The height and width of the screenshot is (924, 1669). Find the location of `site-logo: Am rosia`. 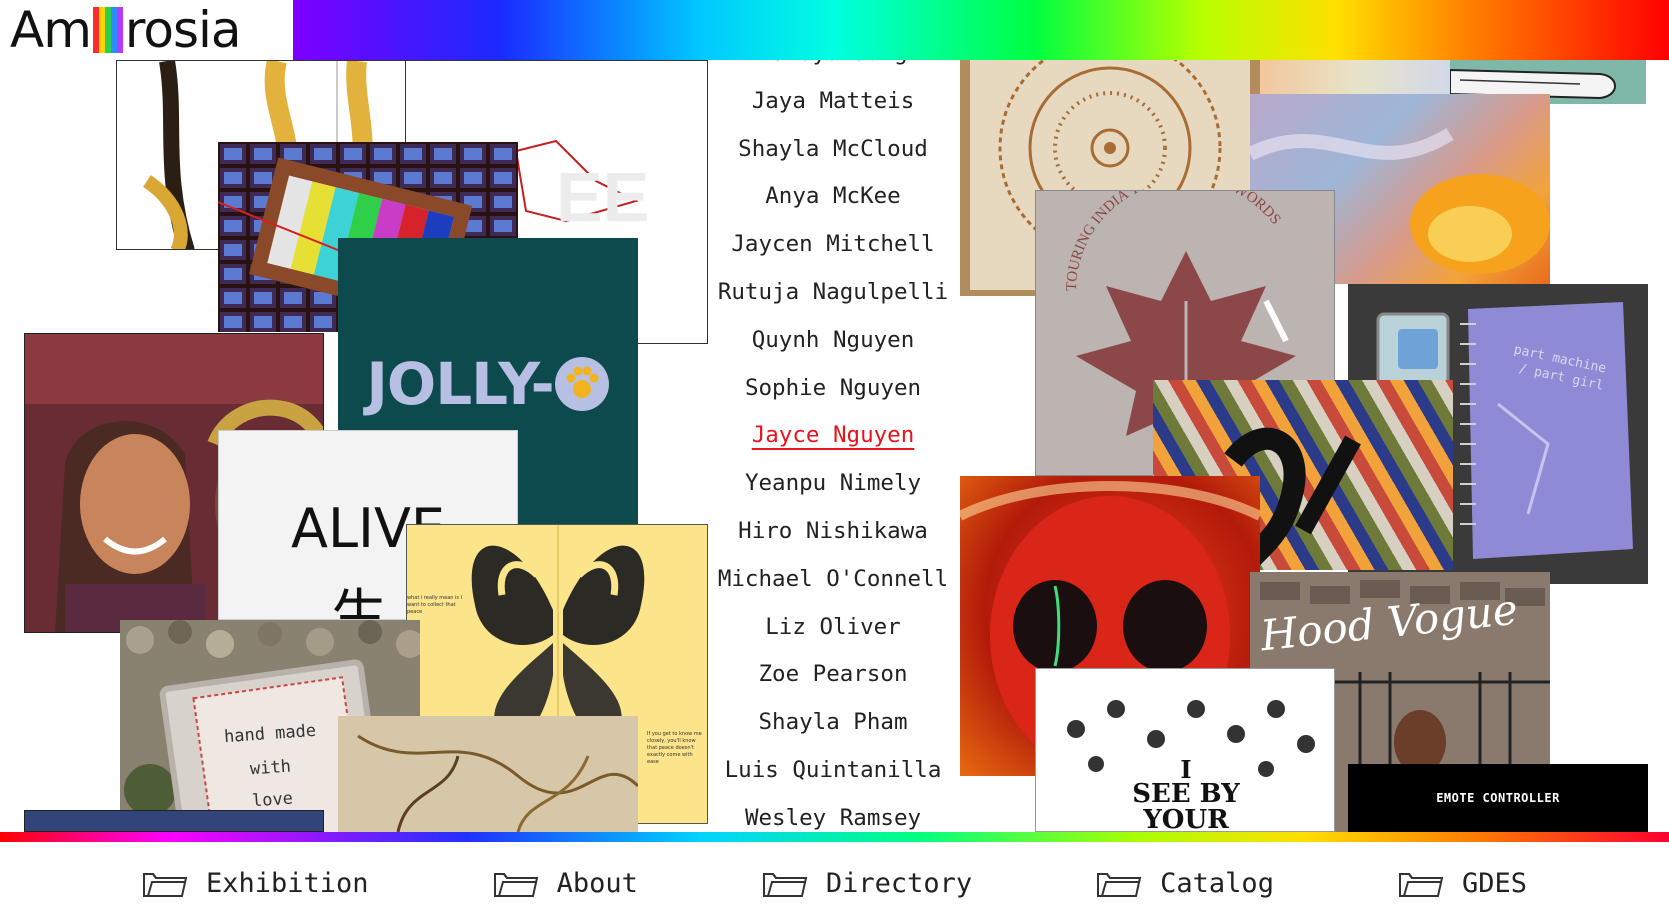

site-logo: Am rosia is located at coordinates (146, 30).